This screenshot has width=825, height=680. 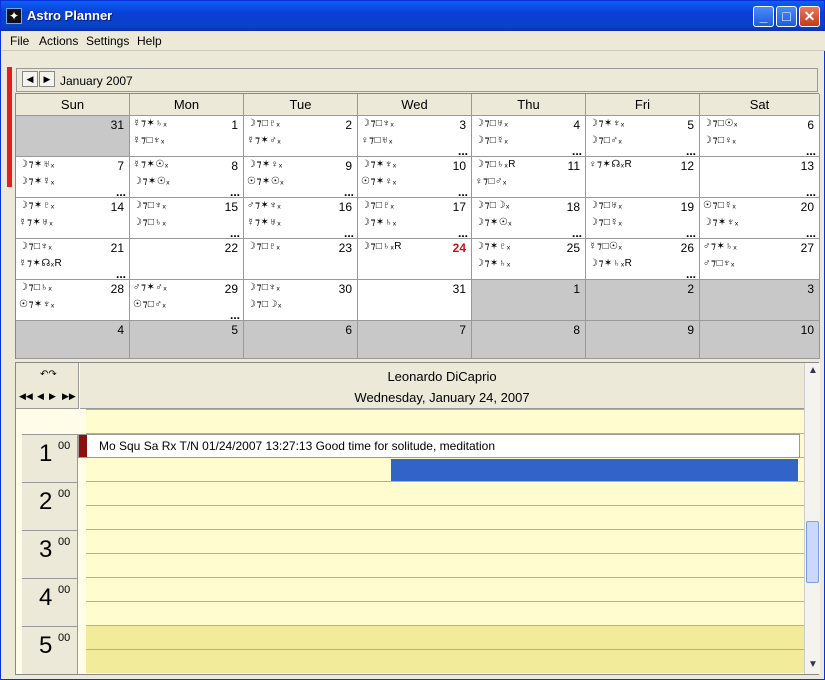 What do you see at coordinates (149, 41) in the screenshot?
I see `menu-help: Help` at bounding box center [149, 41].